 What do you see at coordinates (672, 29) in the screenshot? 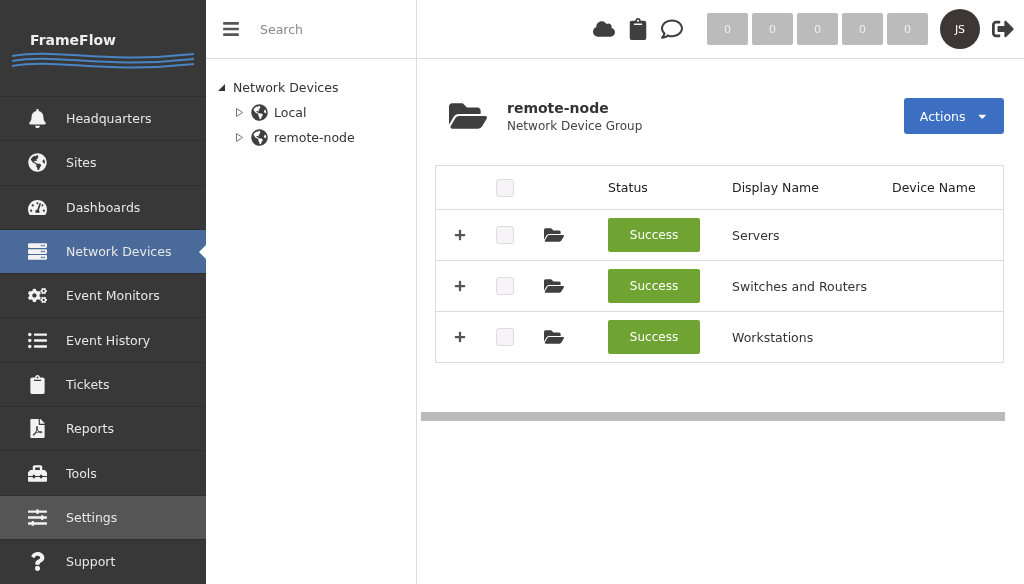
I see `chat-icon` at bounding box center [672, 29].